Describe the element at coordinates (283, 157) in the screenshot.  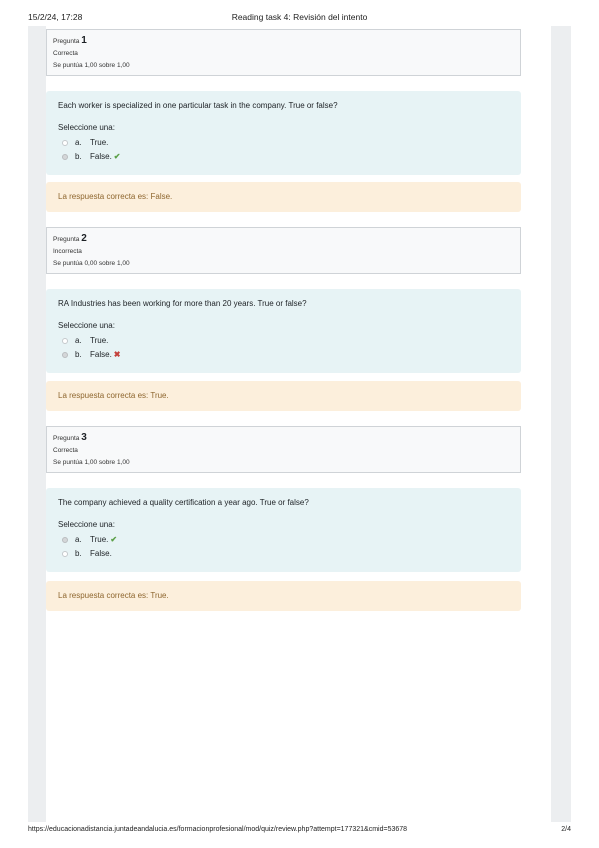
I see `answer-option: b. False. ✔` at that location.